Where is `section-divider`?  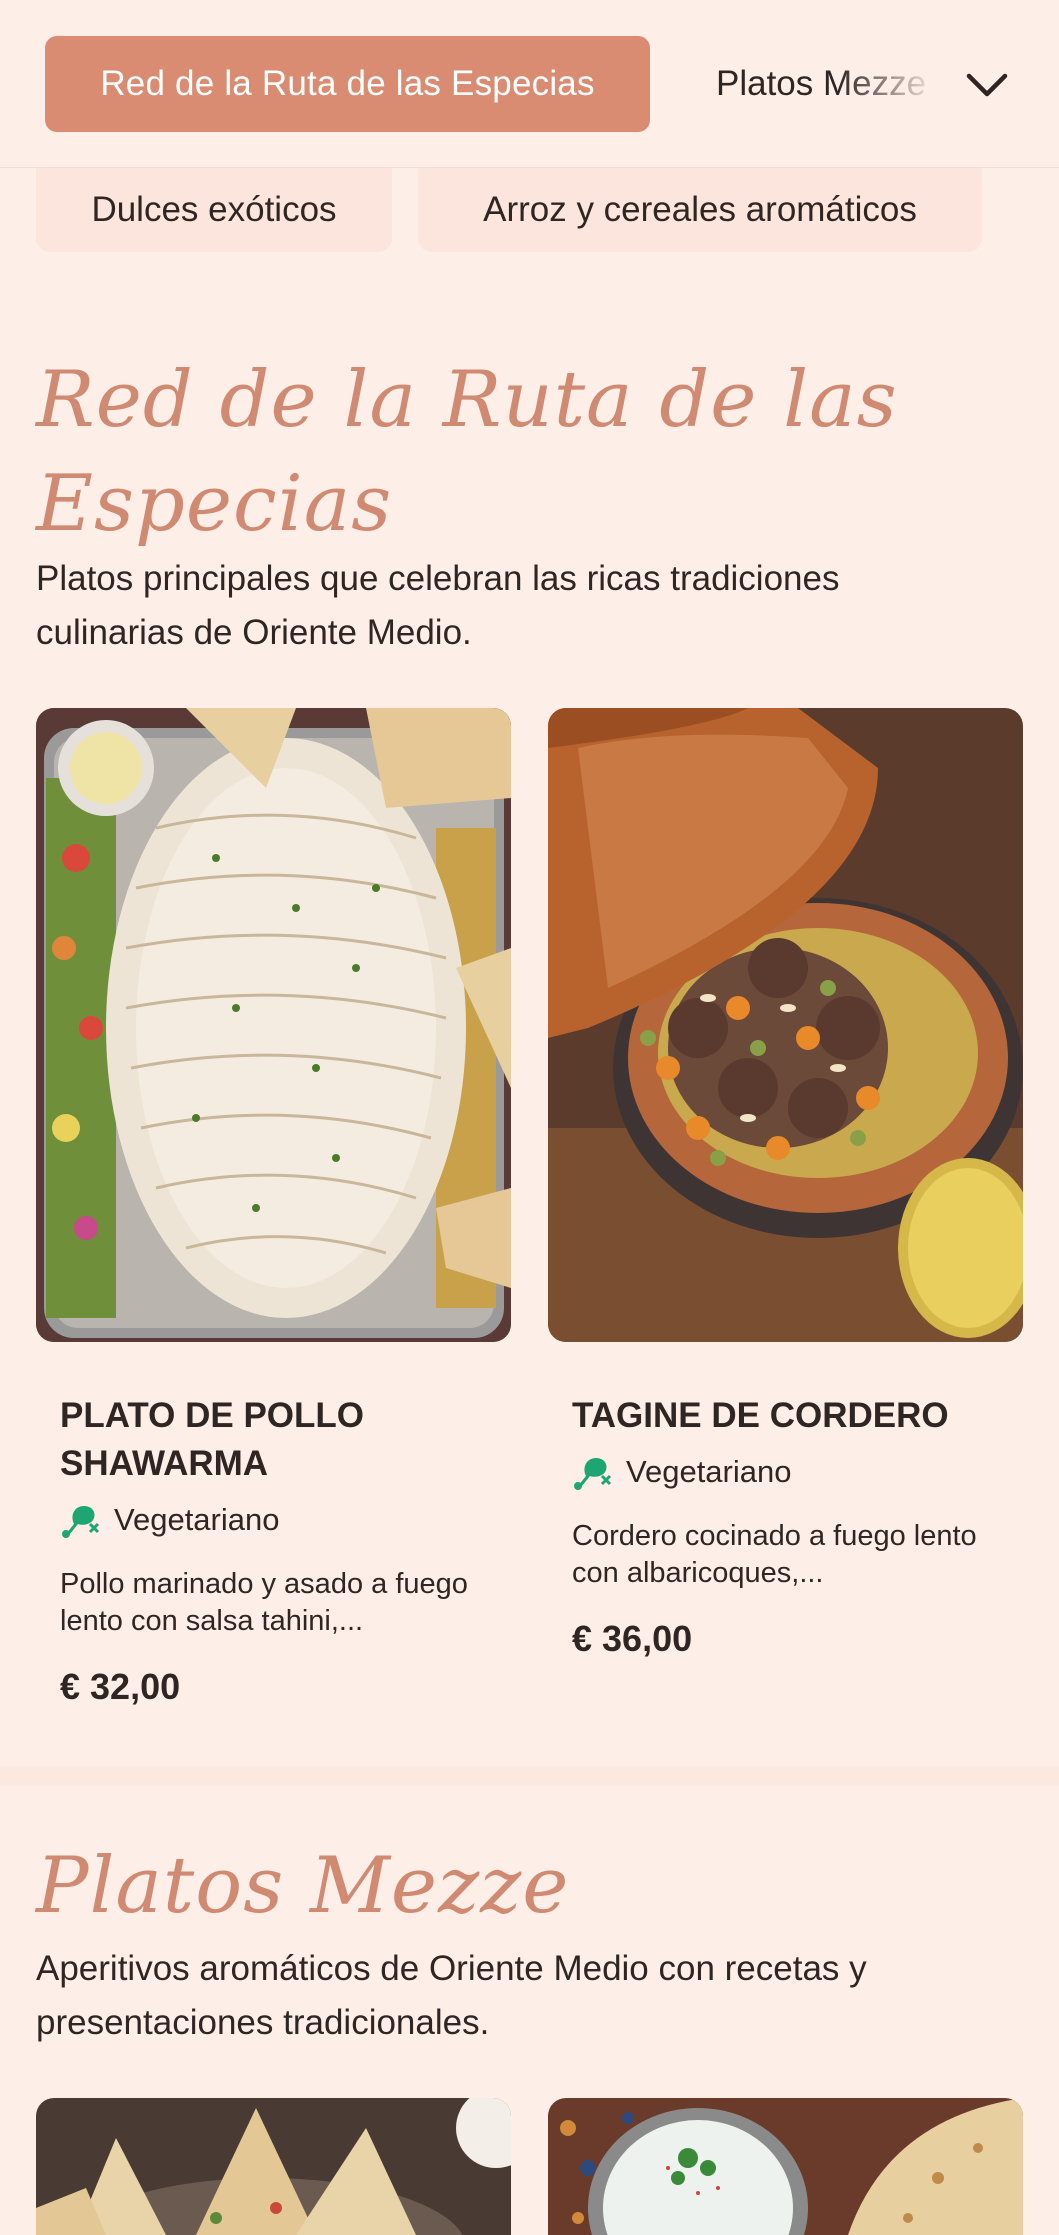 section-divider is located at coordinates (529, 1776).